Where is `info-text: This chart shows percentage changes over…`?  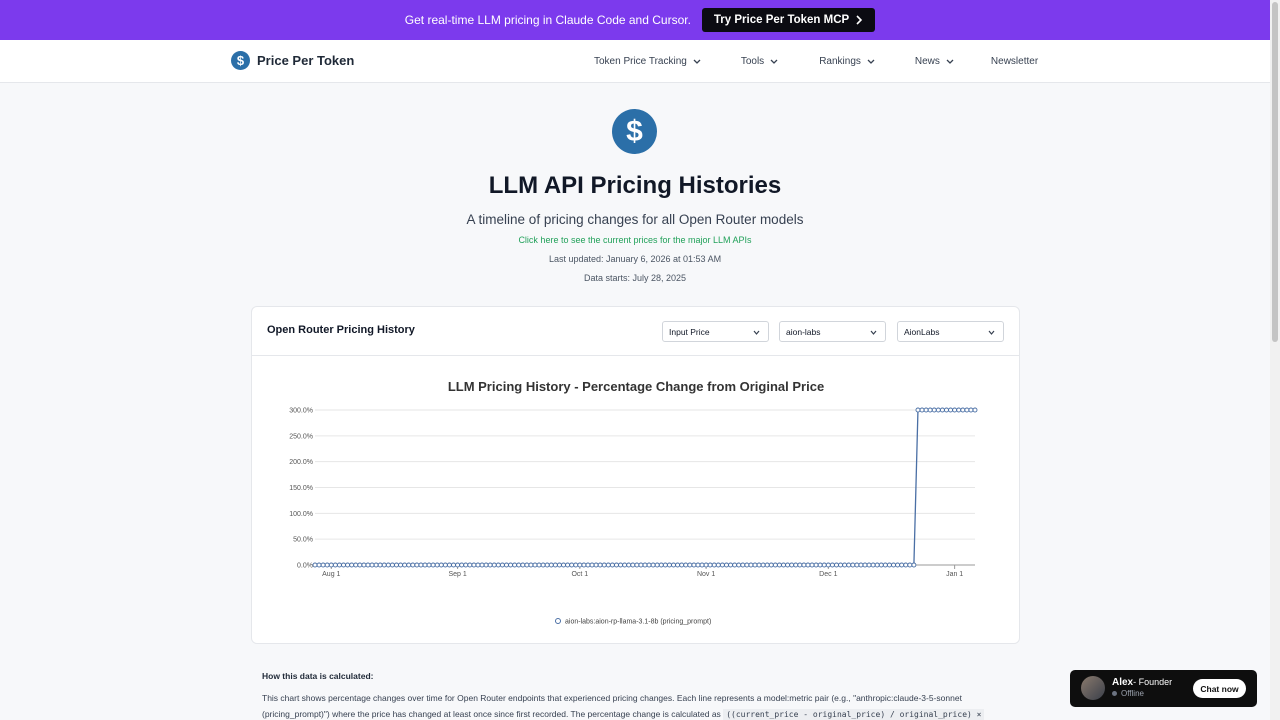
info-text: This chart shows percentage changes over… is located at coordinates (642, 705).